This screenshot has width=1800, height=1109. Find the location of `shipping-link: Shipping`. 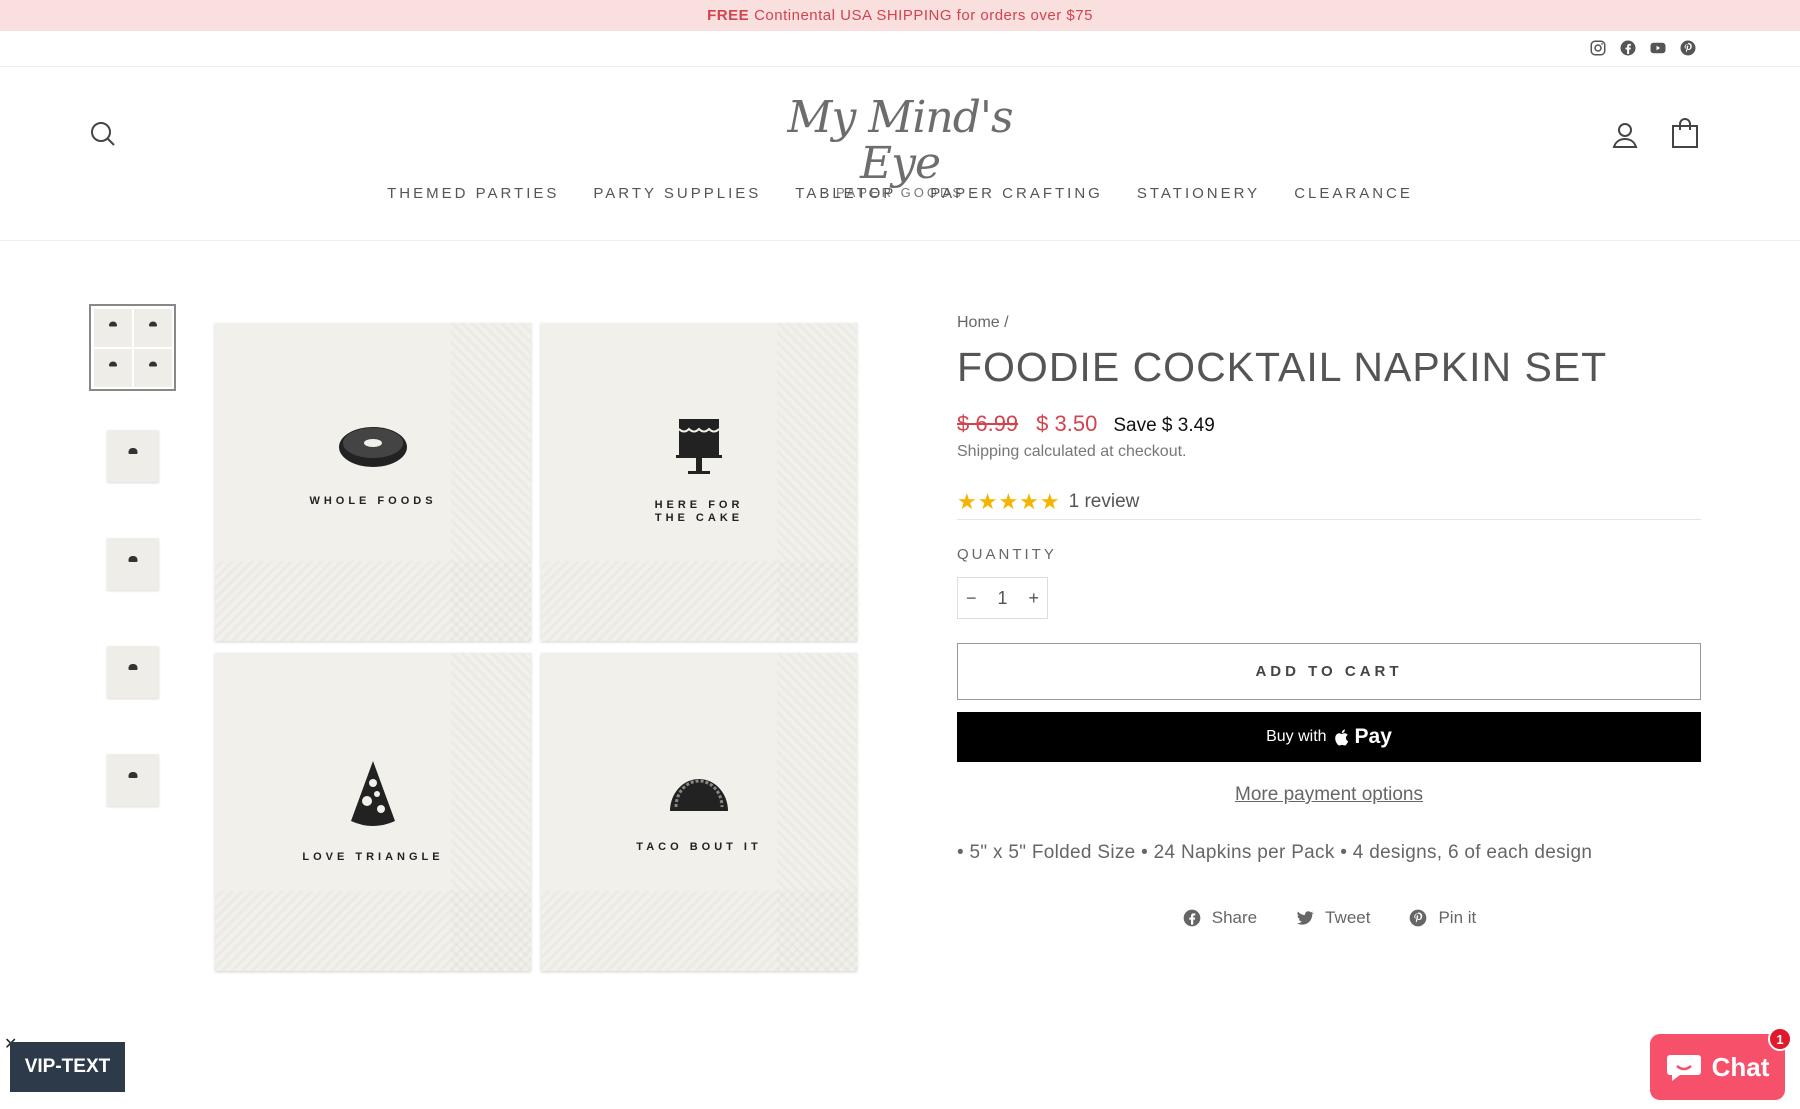

shipping-link: Shipping is located at coordinates (988, 451).